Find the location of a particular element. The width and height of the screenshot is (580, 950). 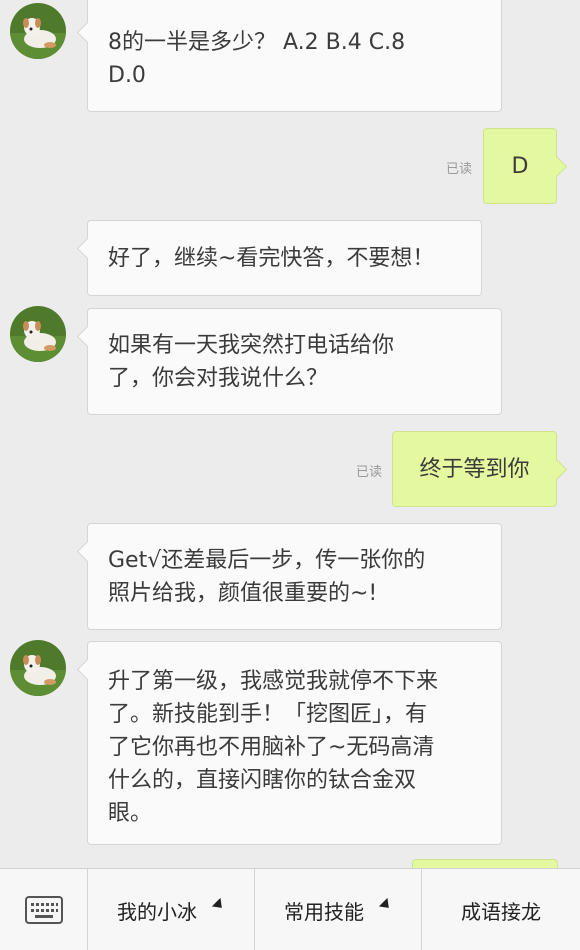

keyboard-icon is located at coordinates (43, 910).